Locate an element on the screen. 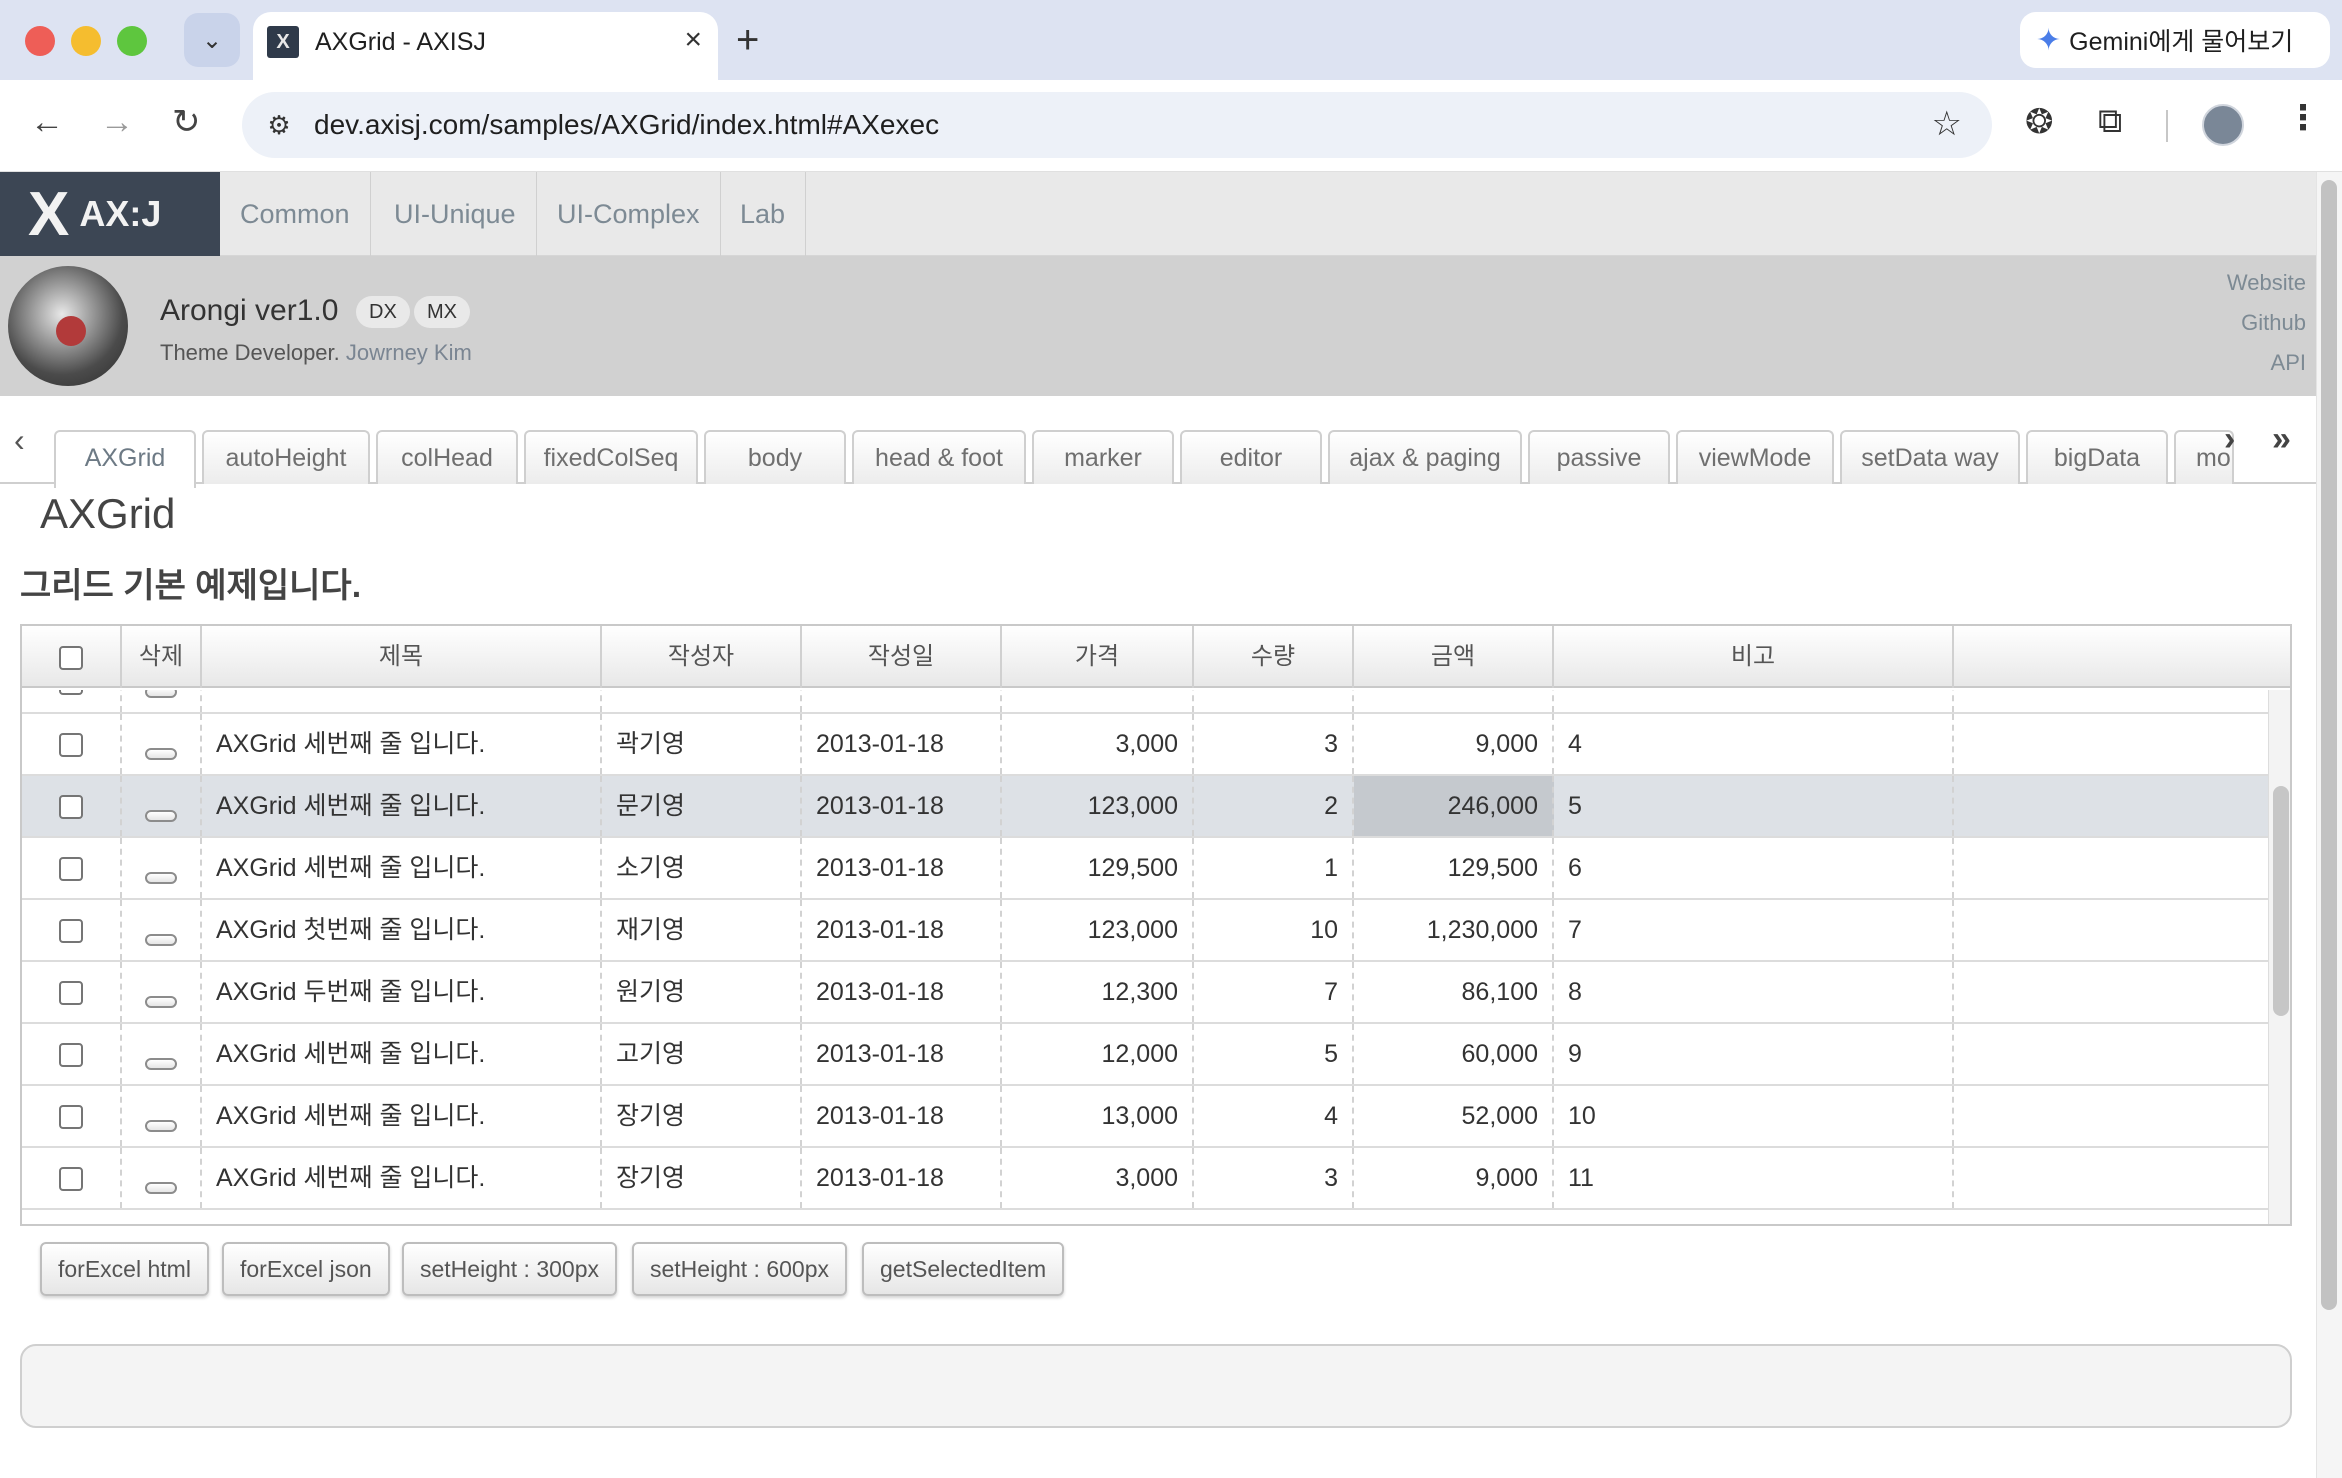 The image size is (2342, 1478). tabs-prev-chevron-icon: ‹ is located at coordinates (19, 440).